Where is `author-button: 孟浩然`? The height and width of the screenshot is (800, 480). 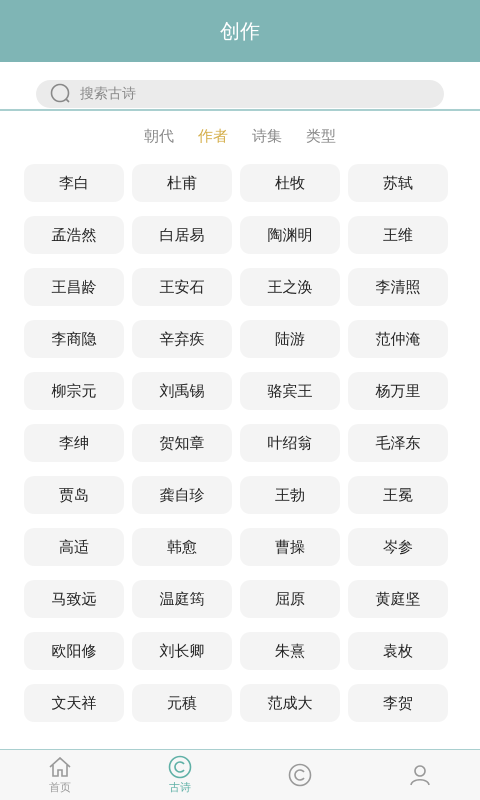 author-button: 孟浩然 is located at coordinates (74, 235).